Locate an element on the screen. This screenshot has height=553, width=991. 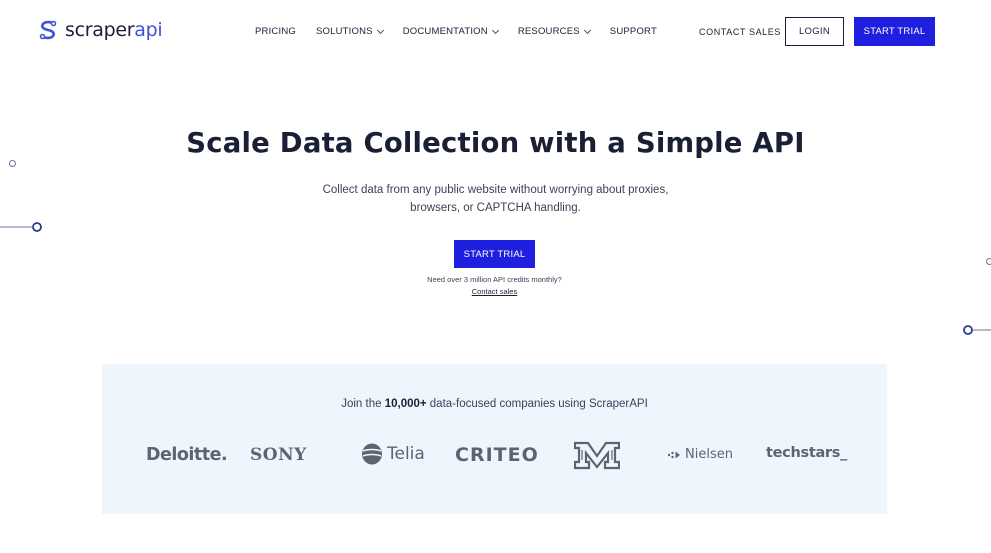
nav-support: SUPPORT is located at coordinates (633, 31).